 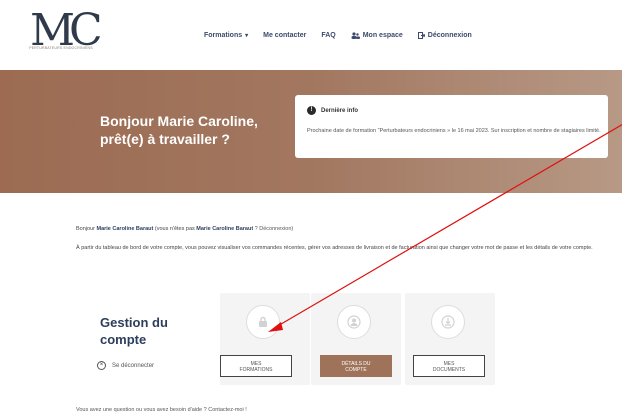 What do you see at coordinates (256, 370) in the screenshot?
I see `mes-formations-line2: FORMATIONS` at bounding box center [256, 370].